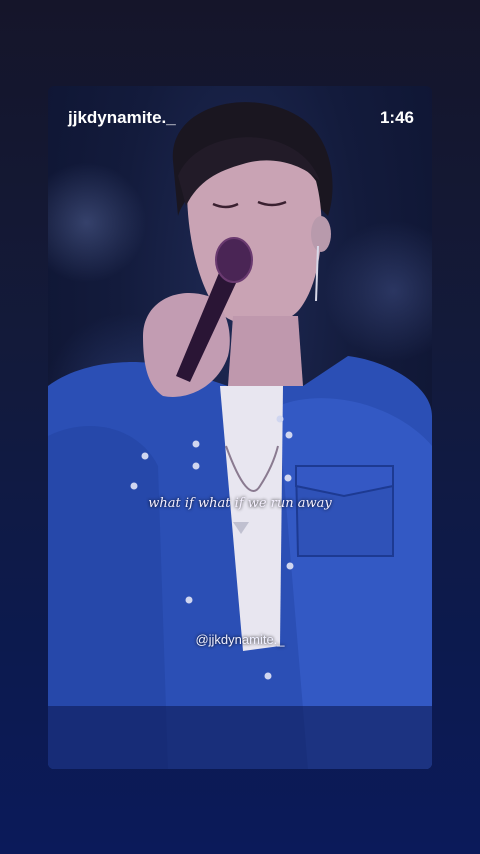 The image size is (480, 854). I want to click on lyric-caption: what if what if we run away, so click(240, 503).